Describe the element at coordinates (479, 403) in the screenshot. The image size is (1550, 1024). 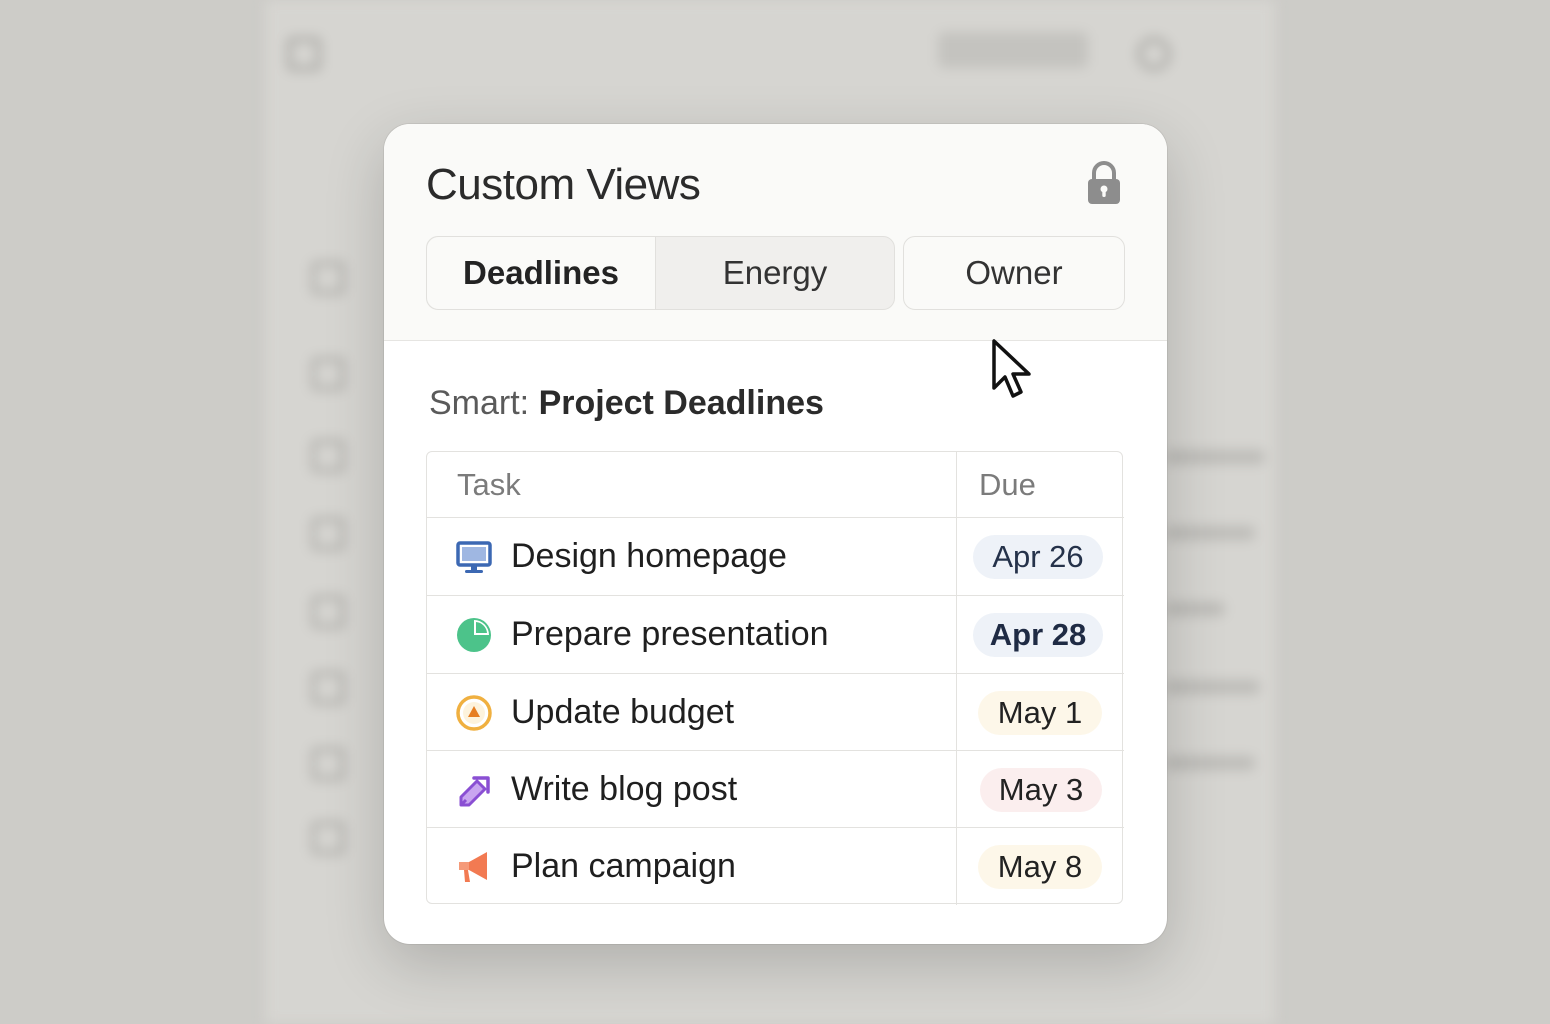
I see `smart-prefix: Smart:` at that location.